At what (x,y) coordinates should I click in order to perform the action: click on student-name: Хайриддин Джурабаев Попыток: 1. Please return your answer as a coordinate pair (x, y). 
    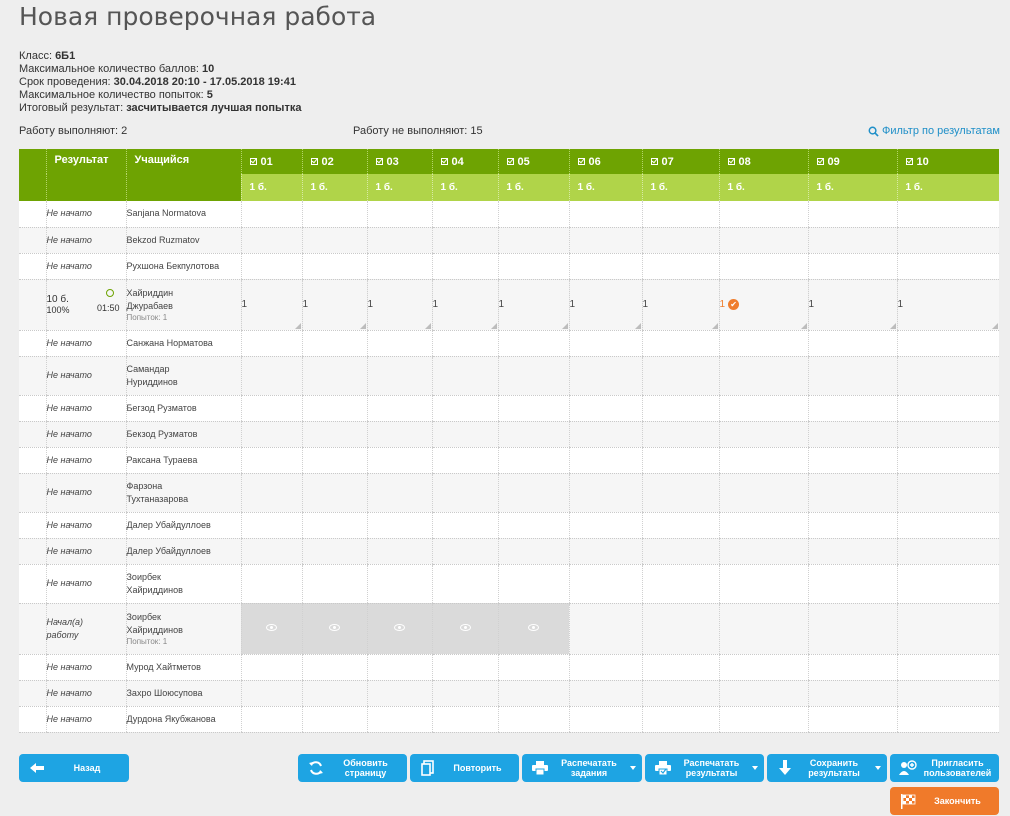
    Looking at the image, I should click on (183, 305).